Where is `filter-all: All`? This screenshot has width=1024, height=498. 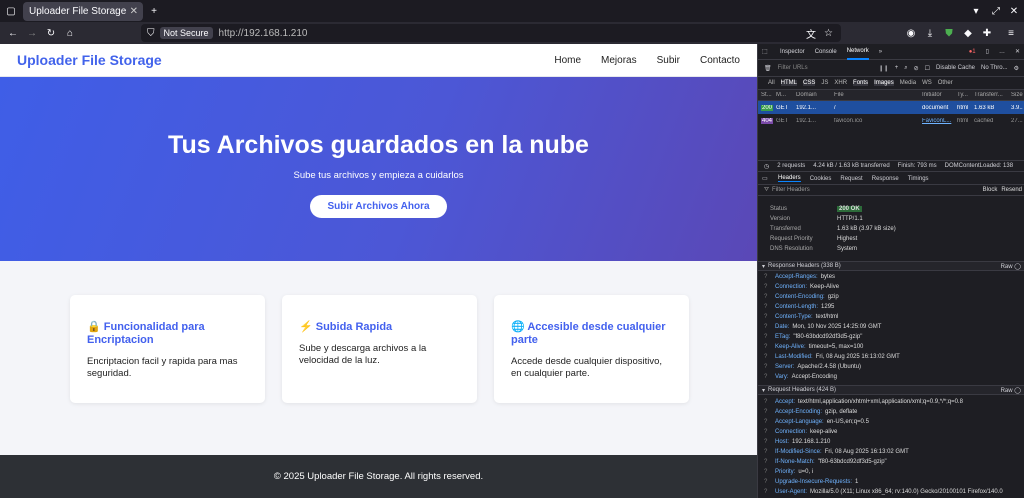
filter-all: All is located at coordinates (771, 83).